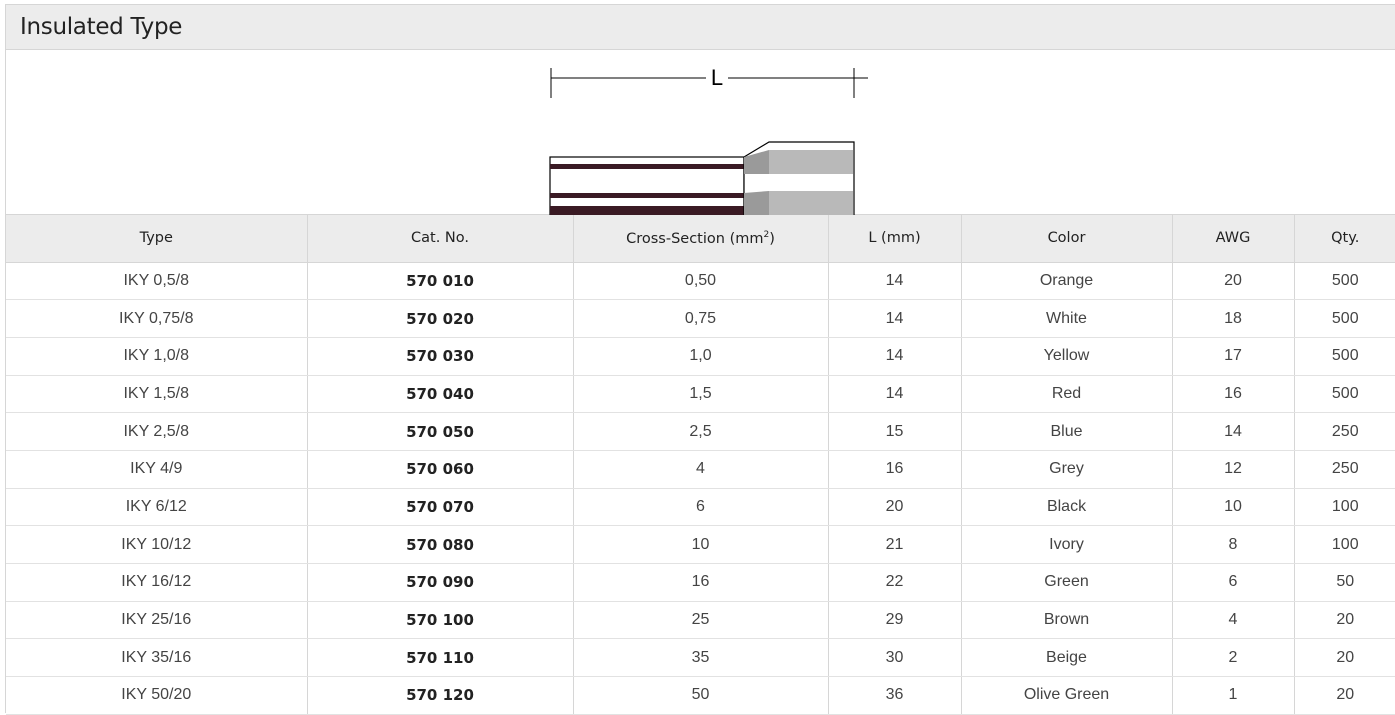  Describe the element at coordinates (1344, 239) in the screenshot. I see `header-qty: Qty.` at that location.